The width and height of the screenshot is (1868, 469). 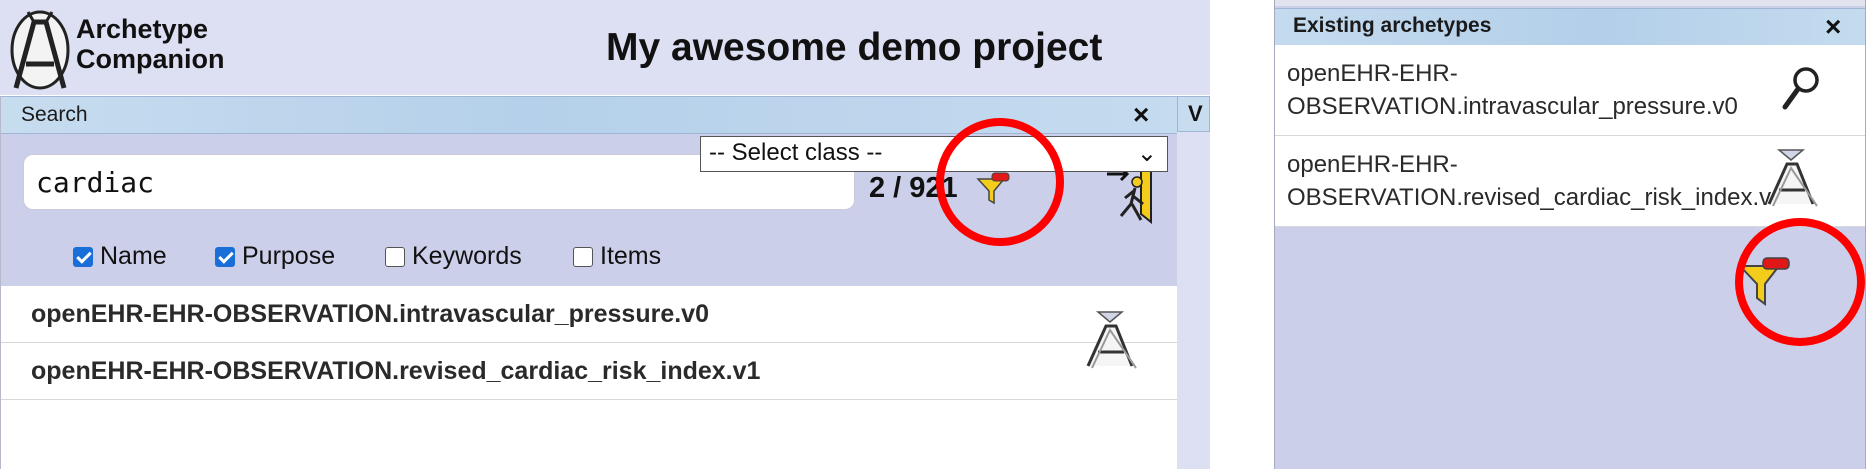 What do you see at coordinates (631, 256) in the screenshot?
I see `checkbox-items-label: Items` at bounding box center [631, 256].